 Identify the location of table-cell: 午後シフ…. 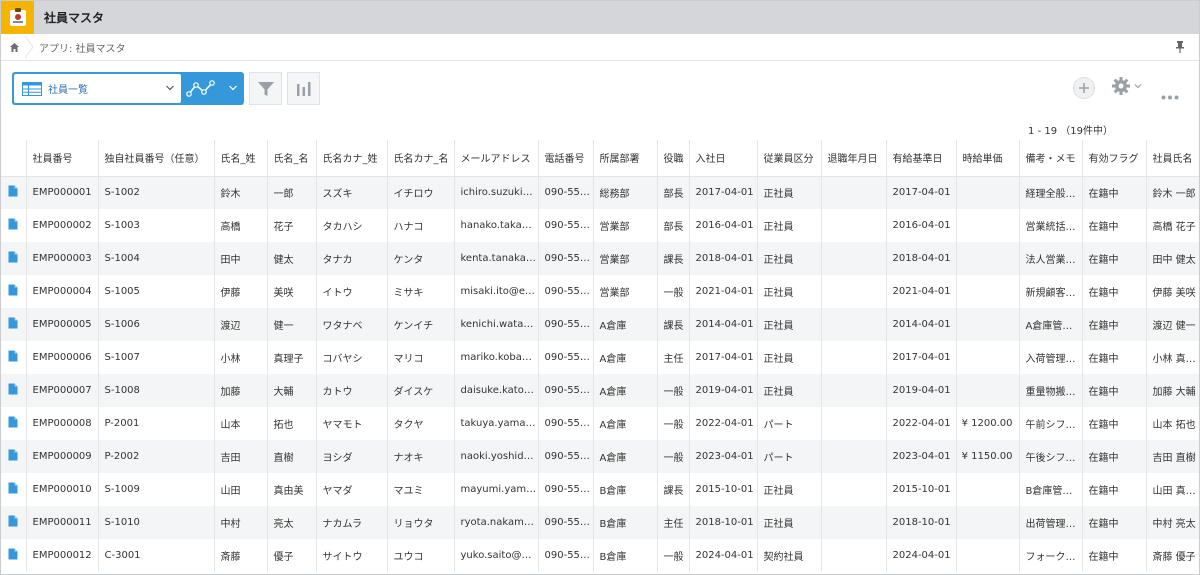
(1050, 456).